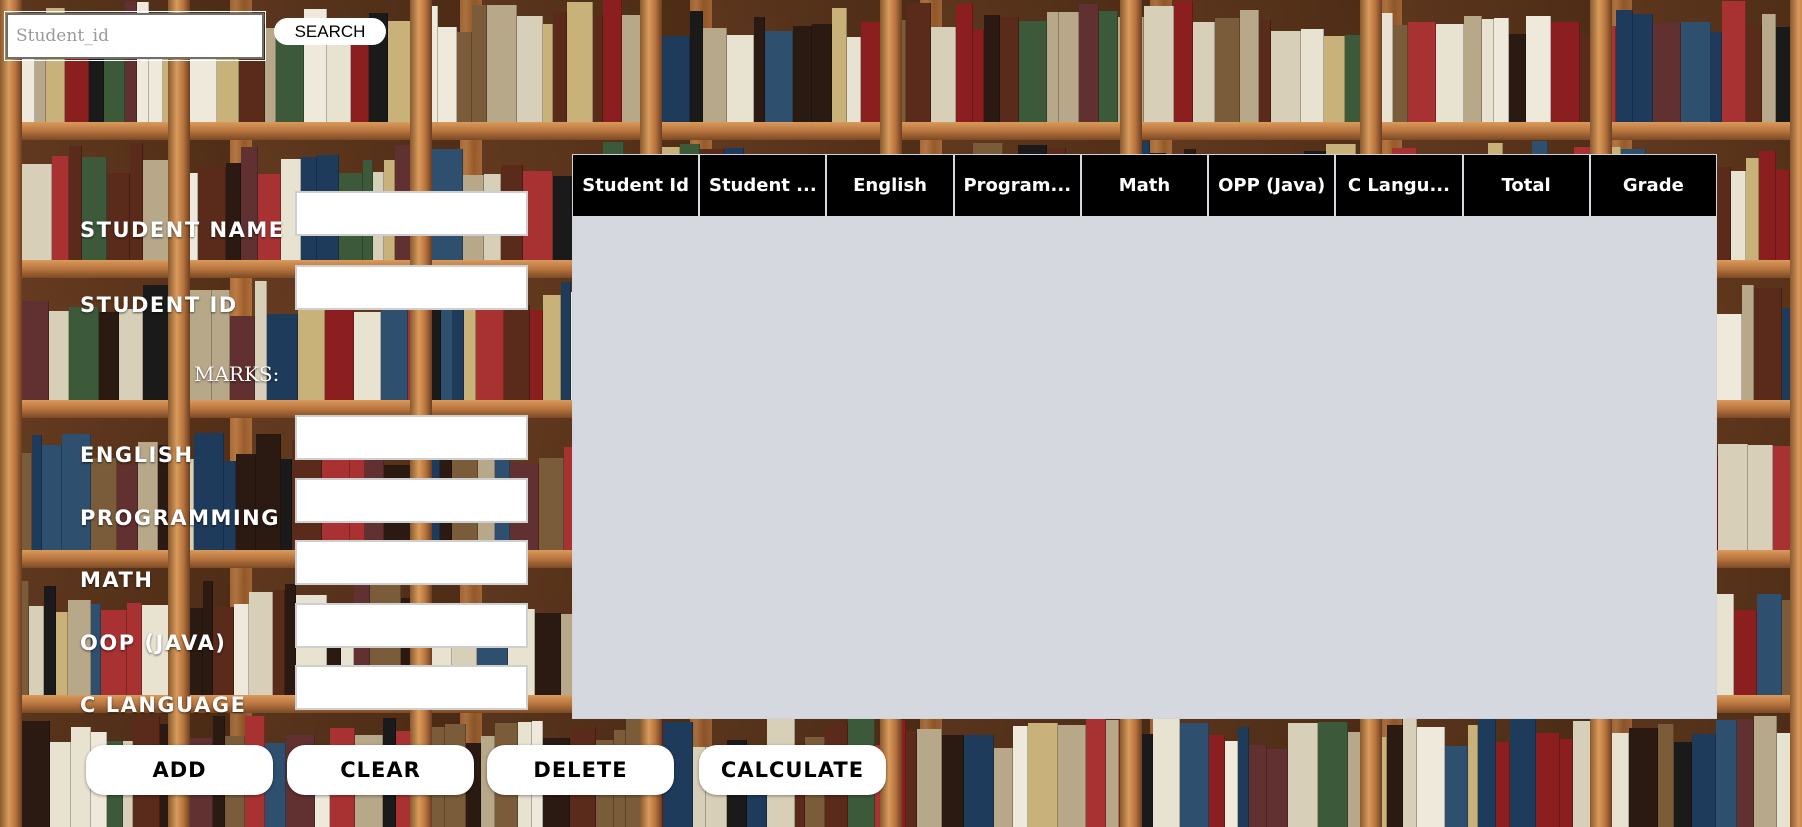  What do you see at coordinates (411, 687) in the screenshot?
I see `c-language-field` at bounding box center [411, 687].